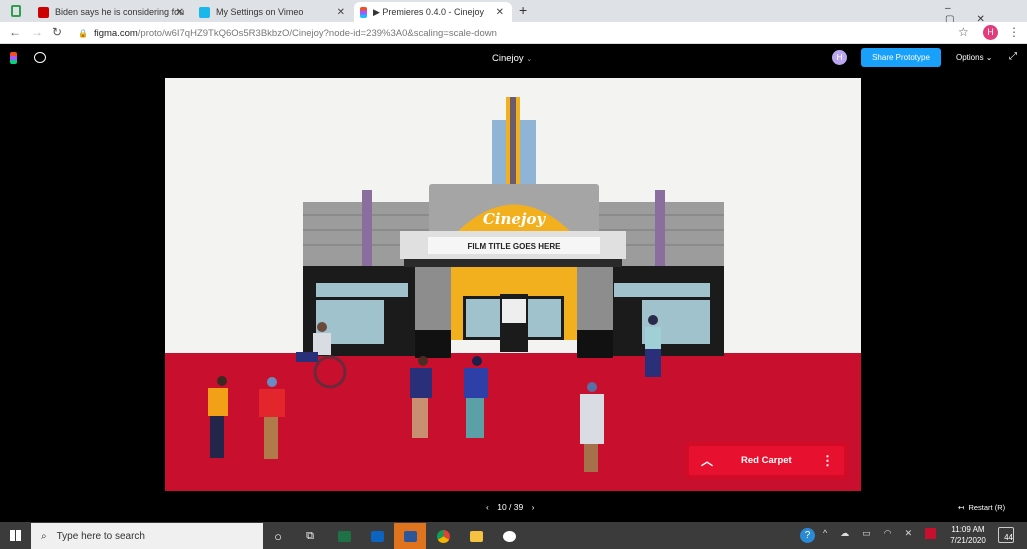  Describe the element at coordinates (827, 461) in the screenshot. I see `more-vertical-icon: ⋮` at that location.